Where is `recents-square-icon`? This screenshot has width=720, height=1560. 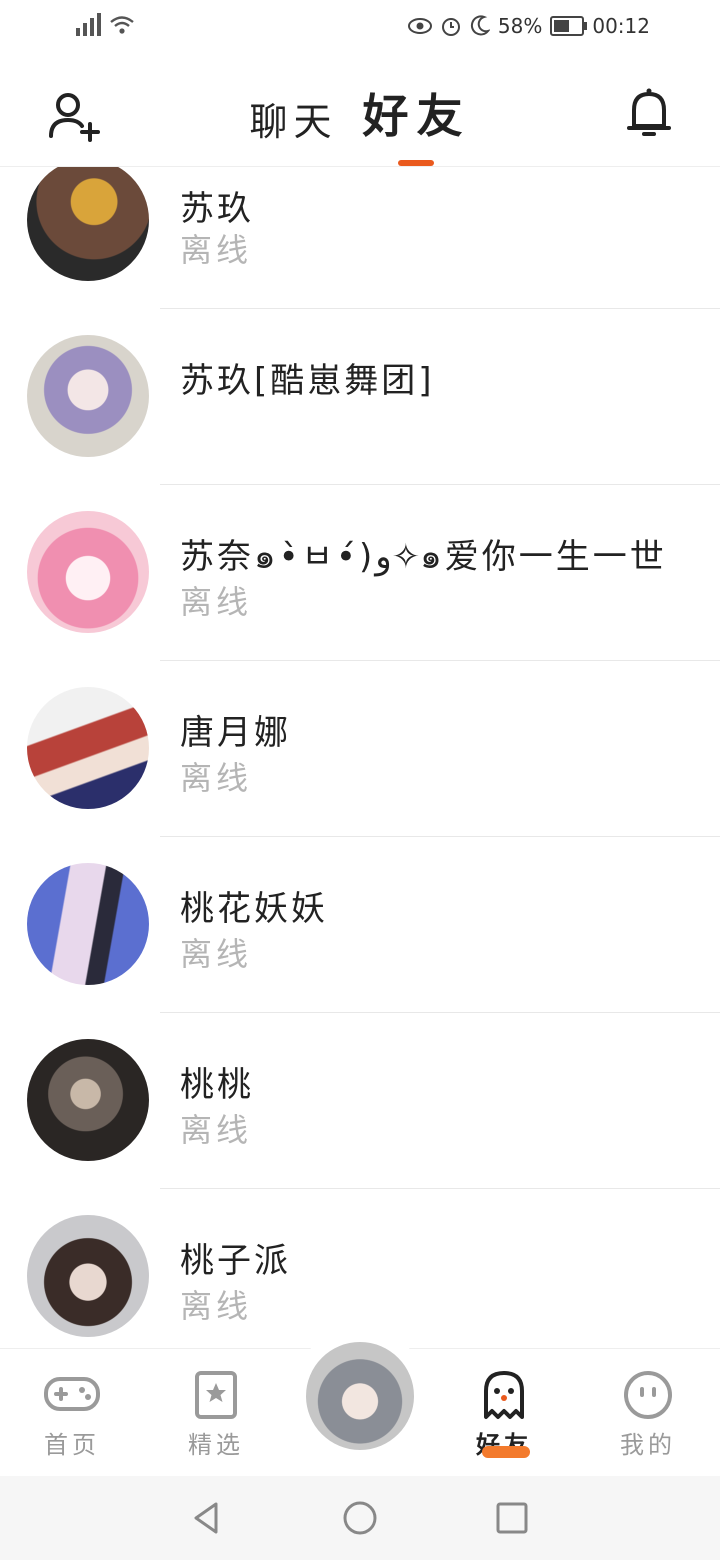 recents-square-icon is located at coordinates (512, 1518).